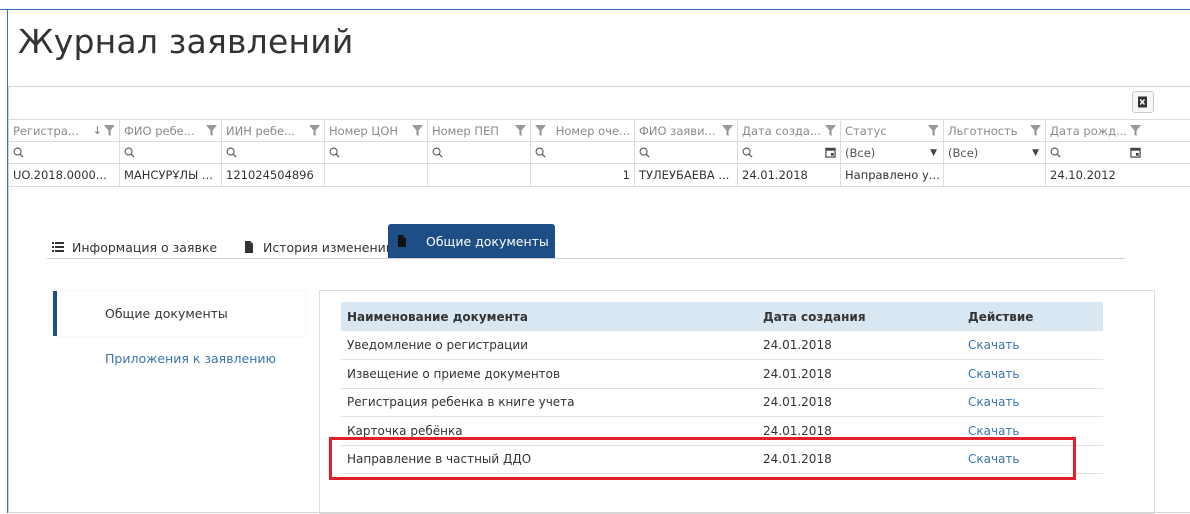  I want to click on col-header-label: Статус, so click(866, 130).